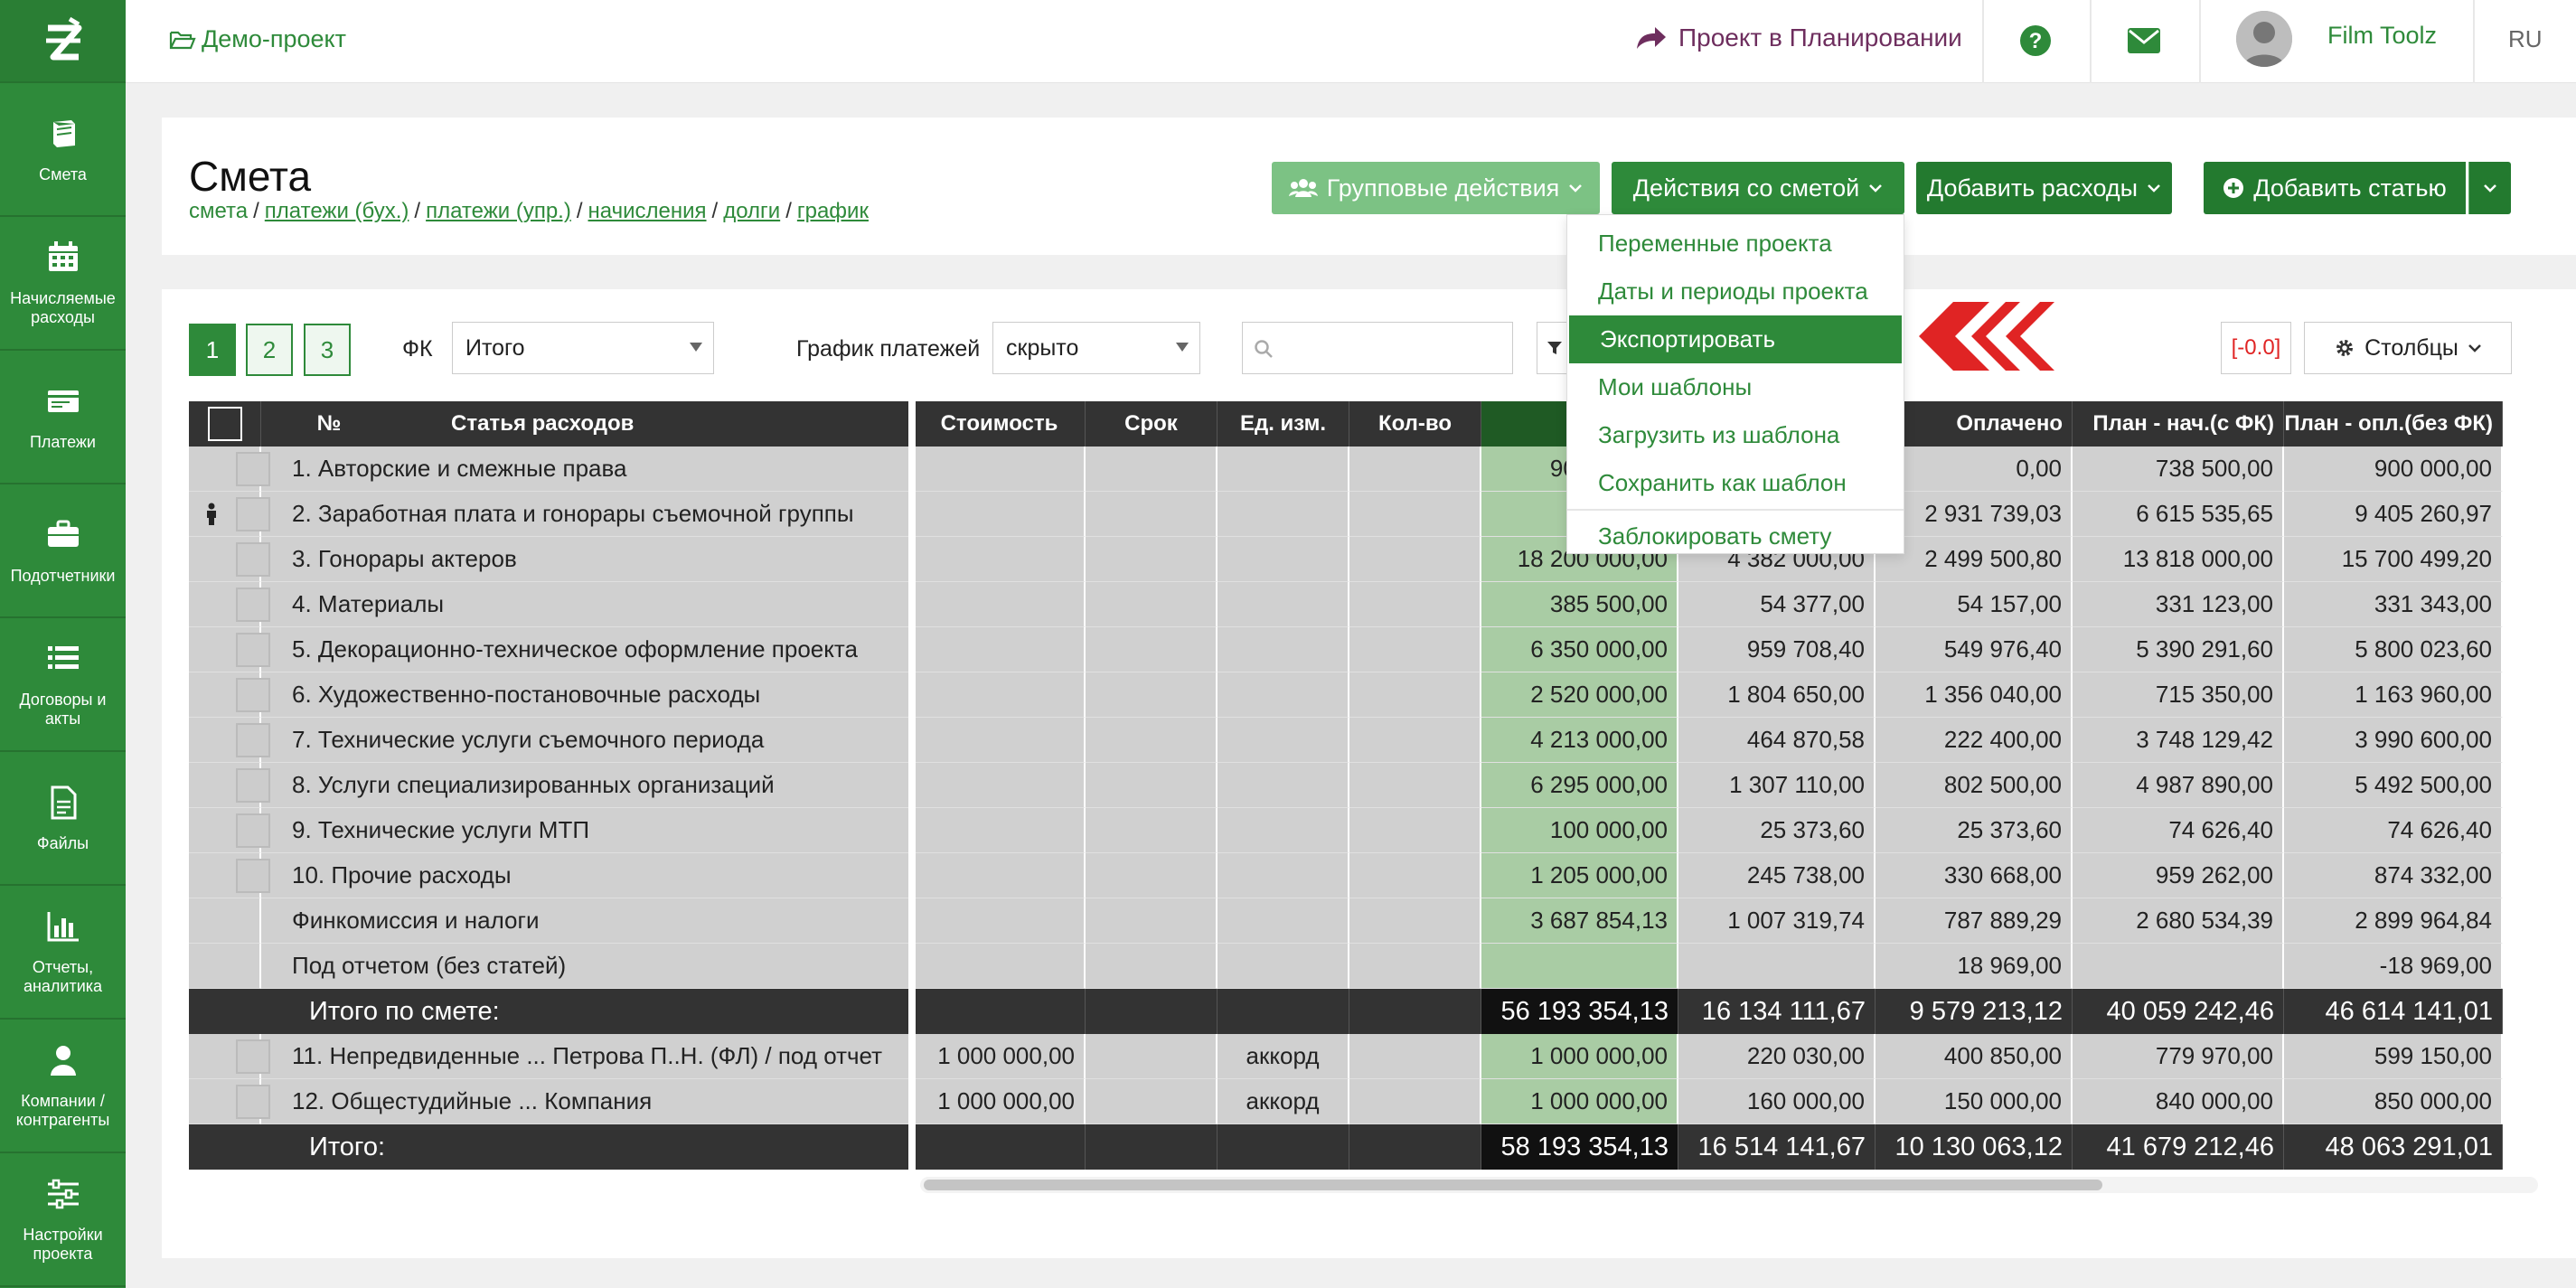 Image resolution: width=2576 pixels, height=1288 pixels. Describe the element at coordinates (2179, 649) in the screenshot. I see `cell-plan_acc: 5 390 291,60` at that location.